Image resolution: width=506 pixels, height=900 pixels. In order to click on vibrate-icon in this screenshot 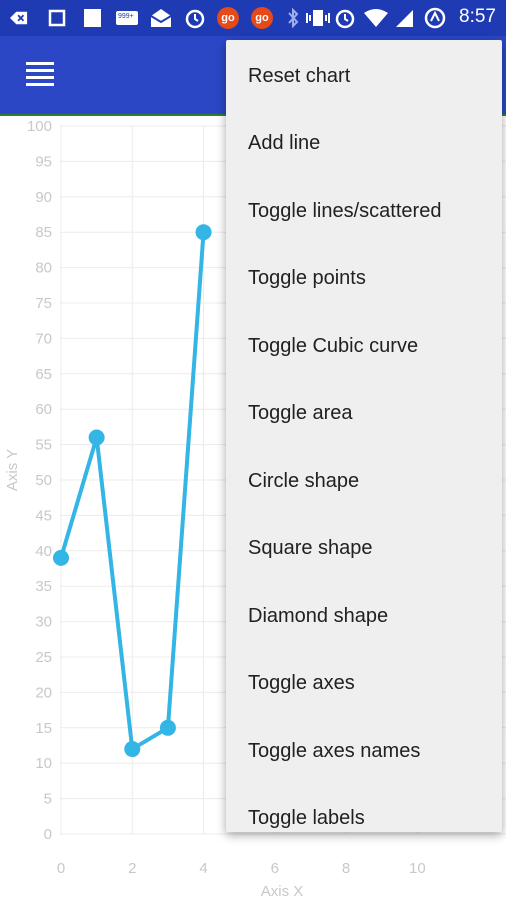, I will do `click(318, 18)`.